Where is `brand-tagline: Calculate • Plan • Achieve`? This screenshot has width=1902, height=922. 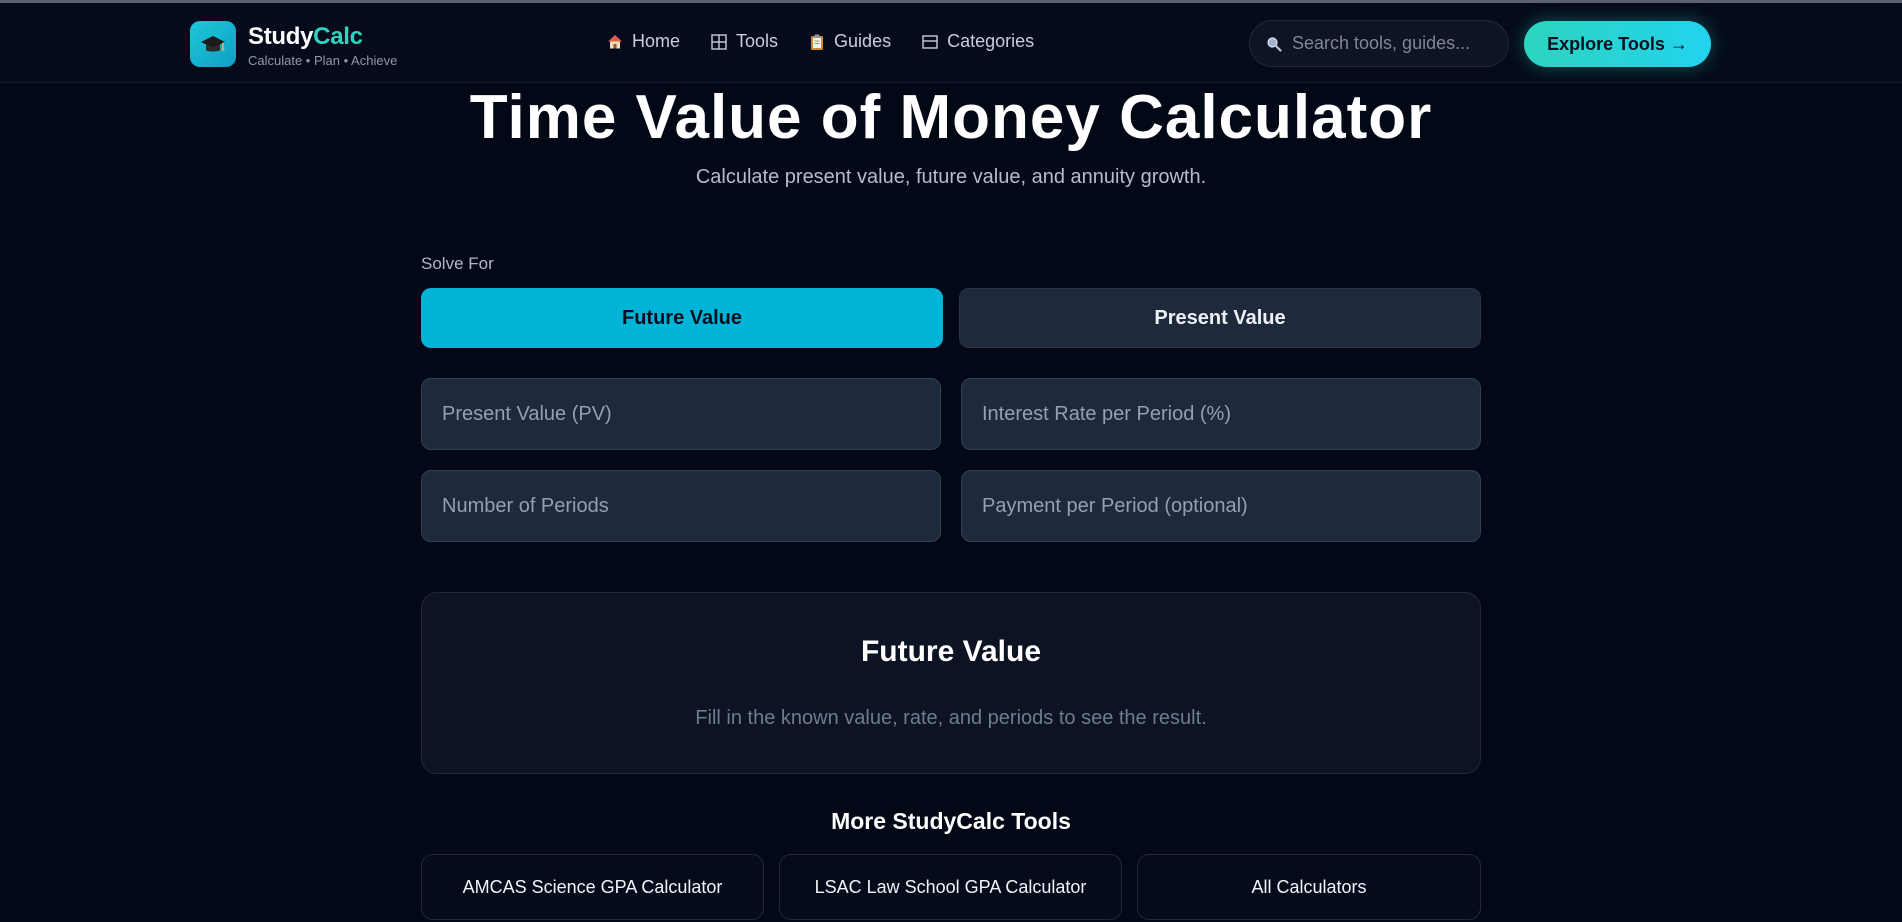 brand-tagline: Calculate • Plan • Achieve is located at coordinates (323, 60).